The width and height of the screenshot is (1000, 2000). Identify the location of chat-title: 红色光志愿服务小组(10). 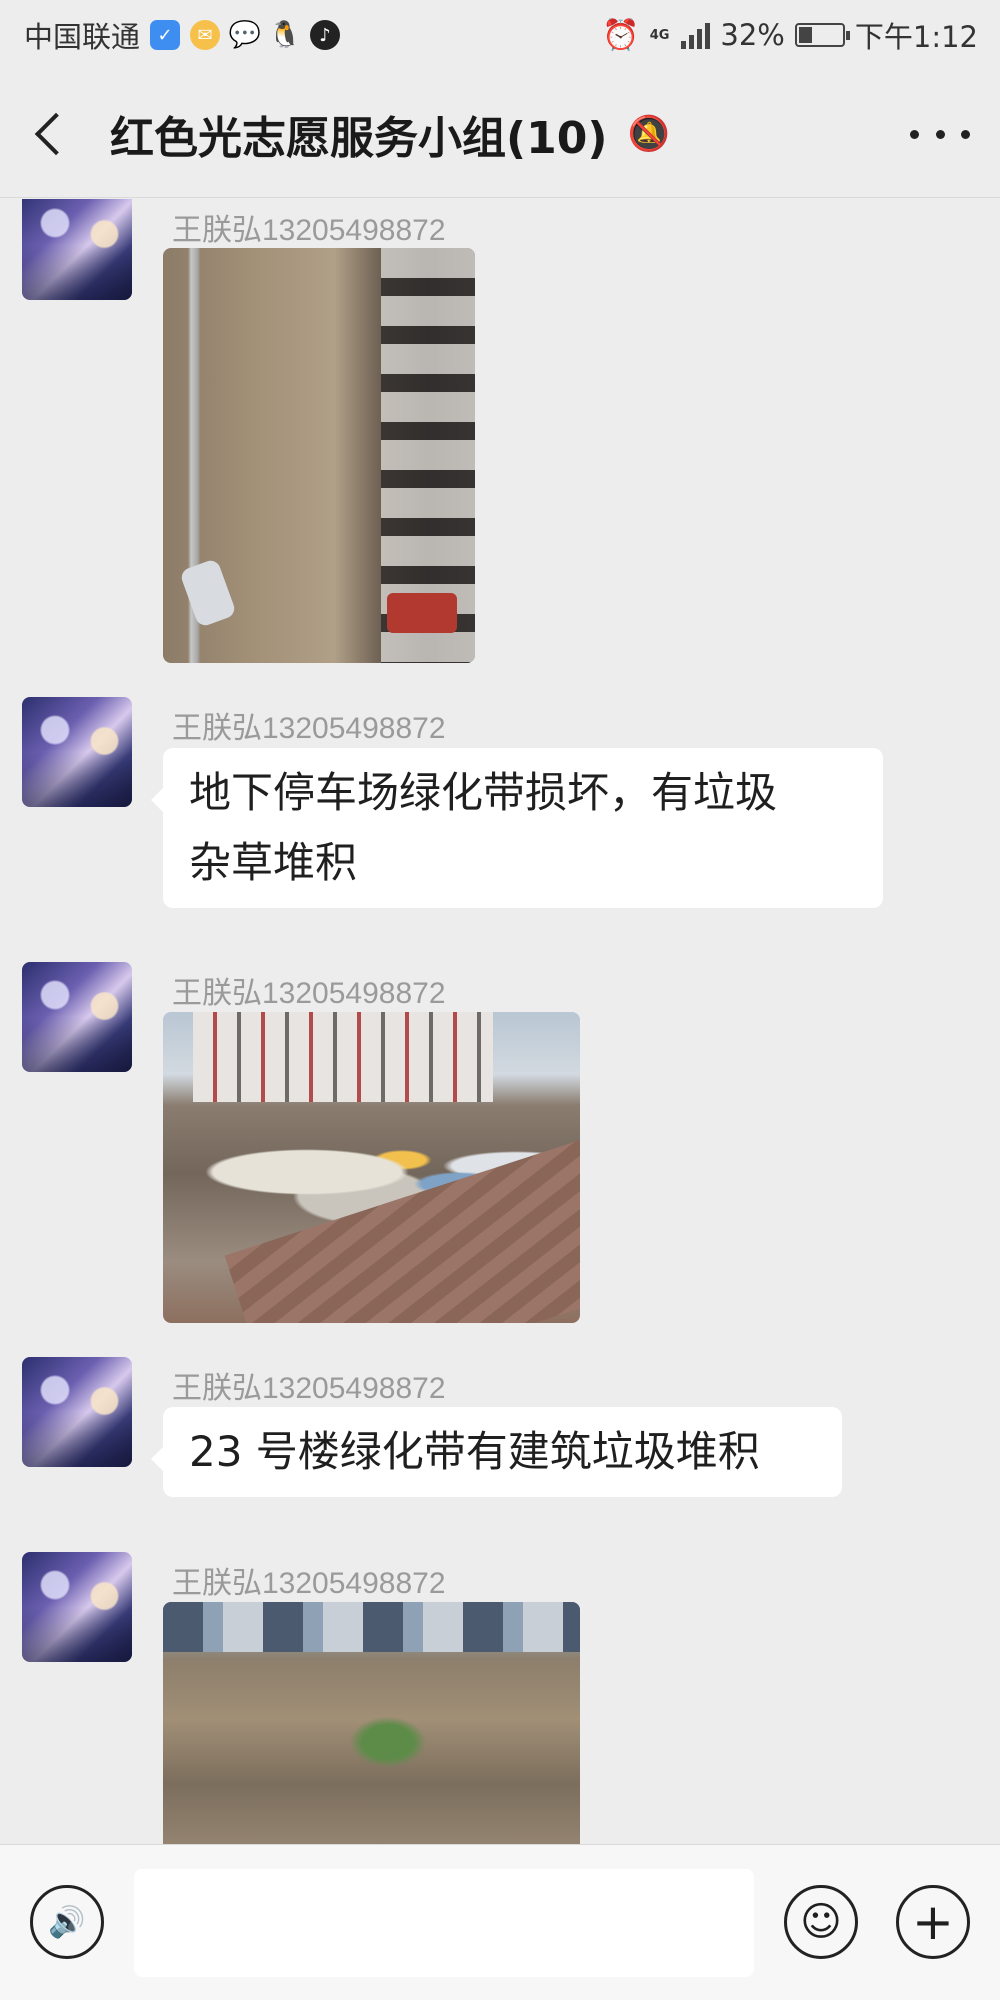
(359, 138).